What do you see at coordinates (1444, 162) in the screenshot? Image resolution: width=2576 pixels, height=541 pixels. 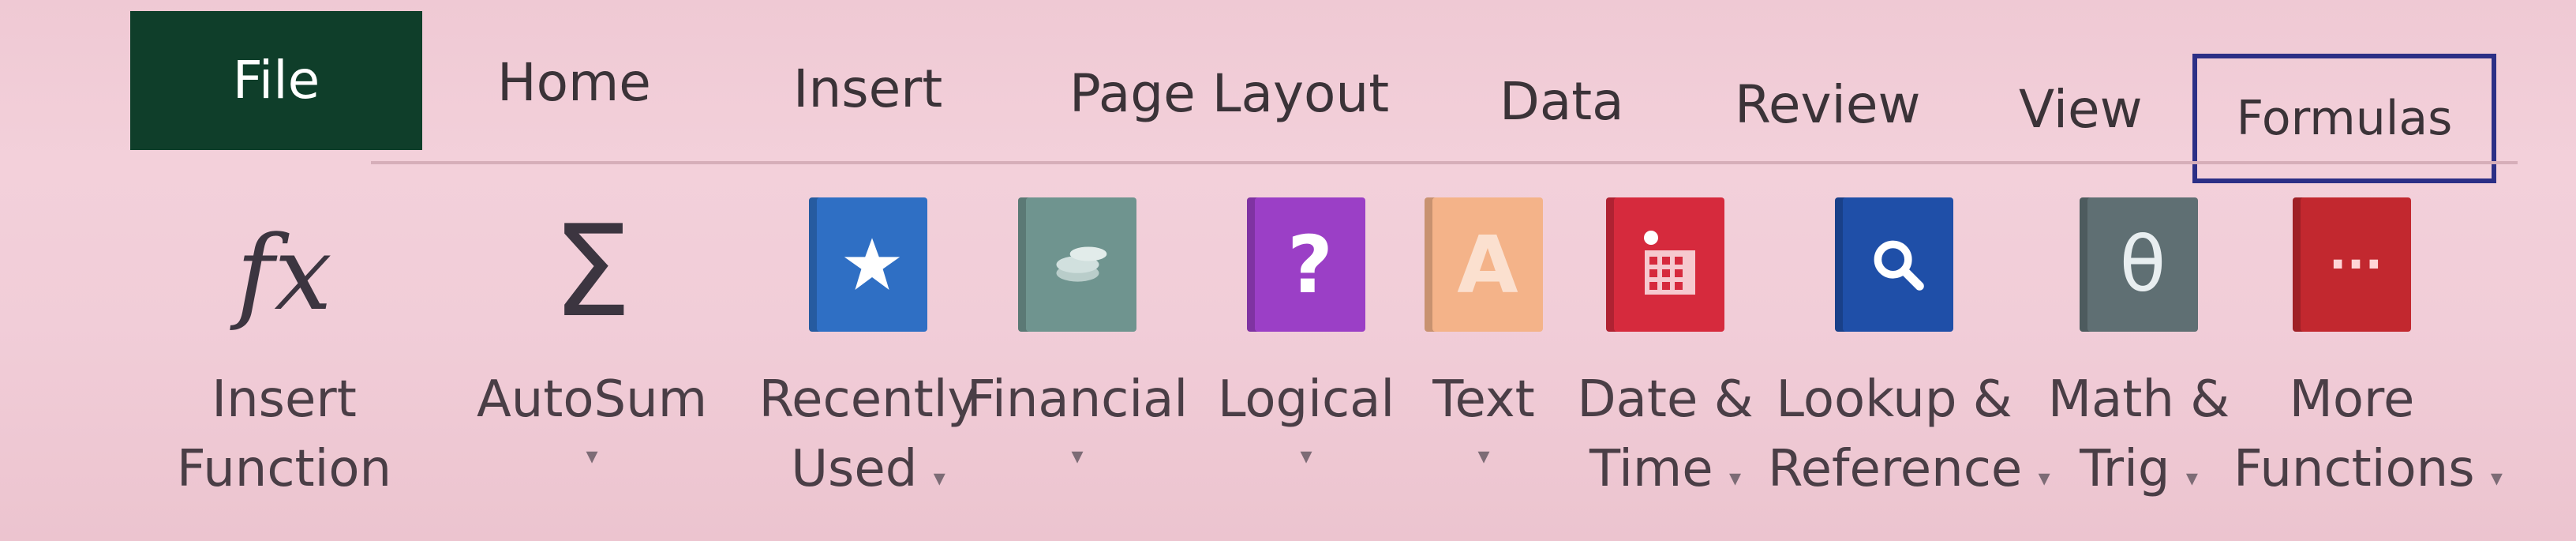 I see `tab-divider` at bounding box center [1444, 162].